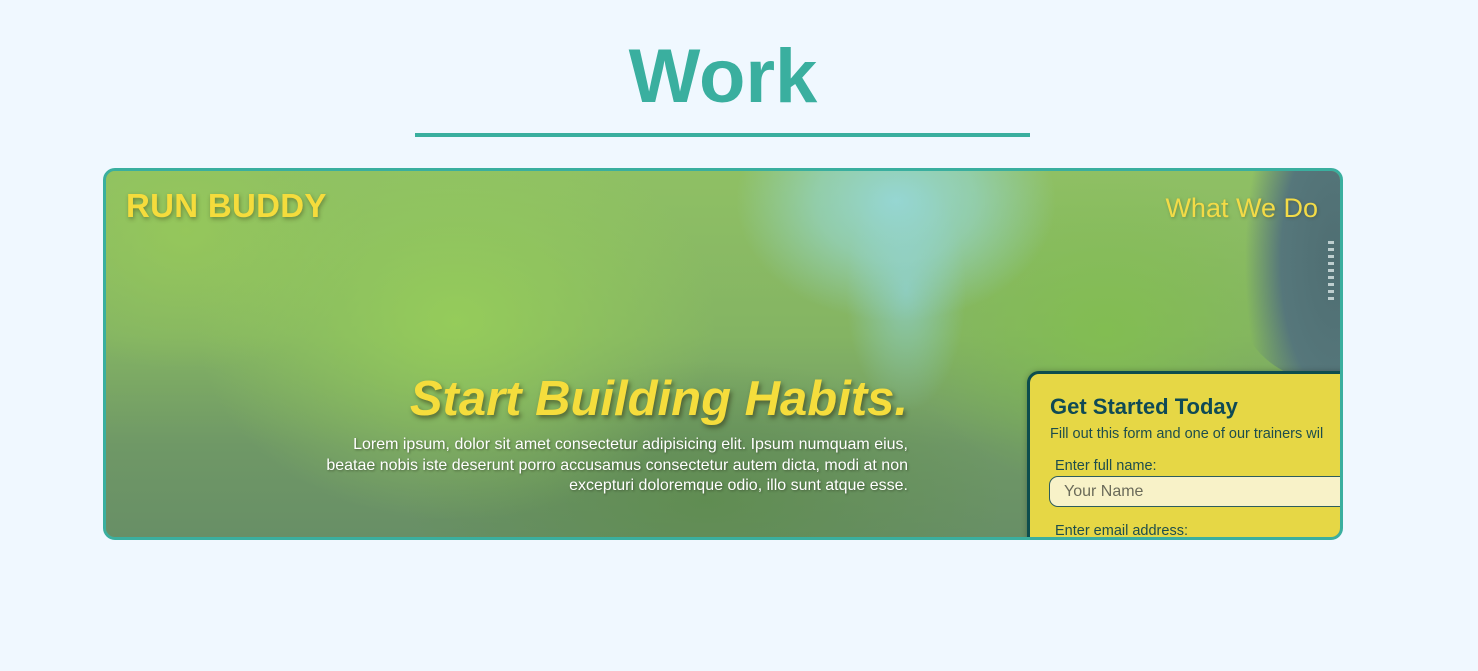  I want to click on nav-link-what-we-do: What We Do, so click(1241, 208).